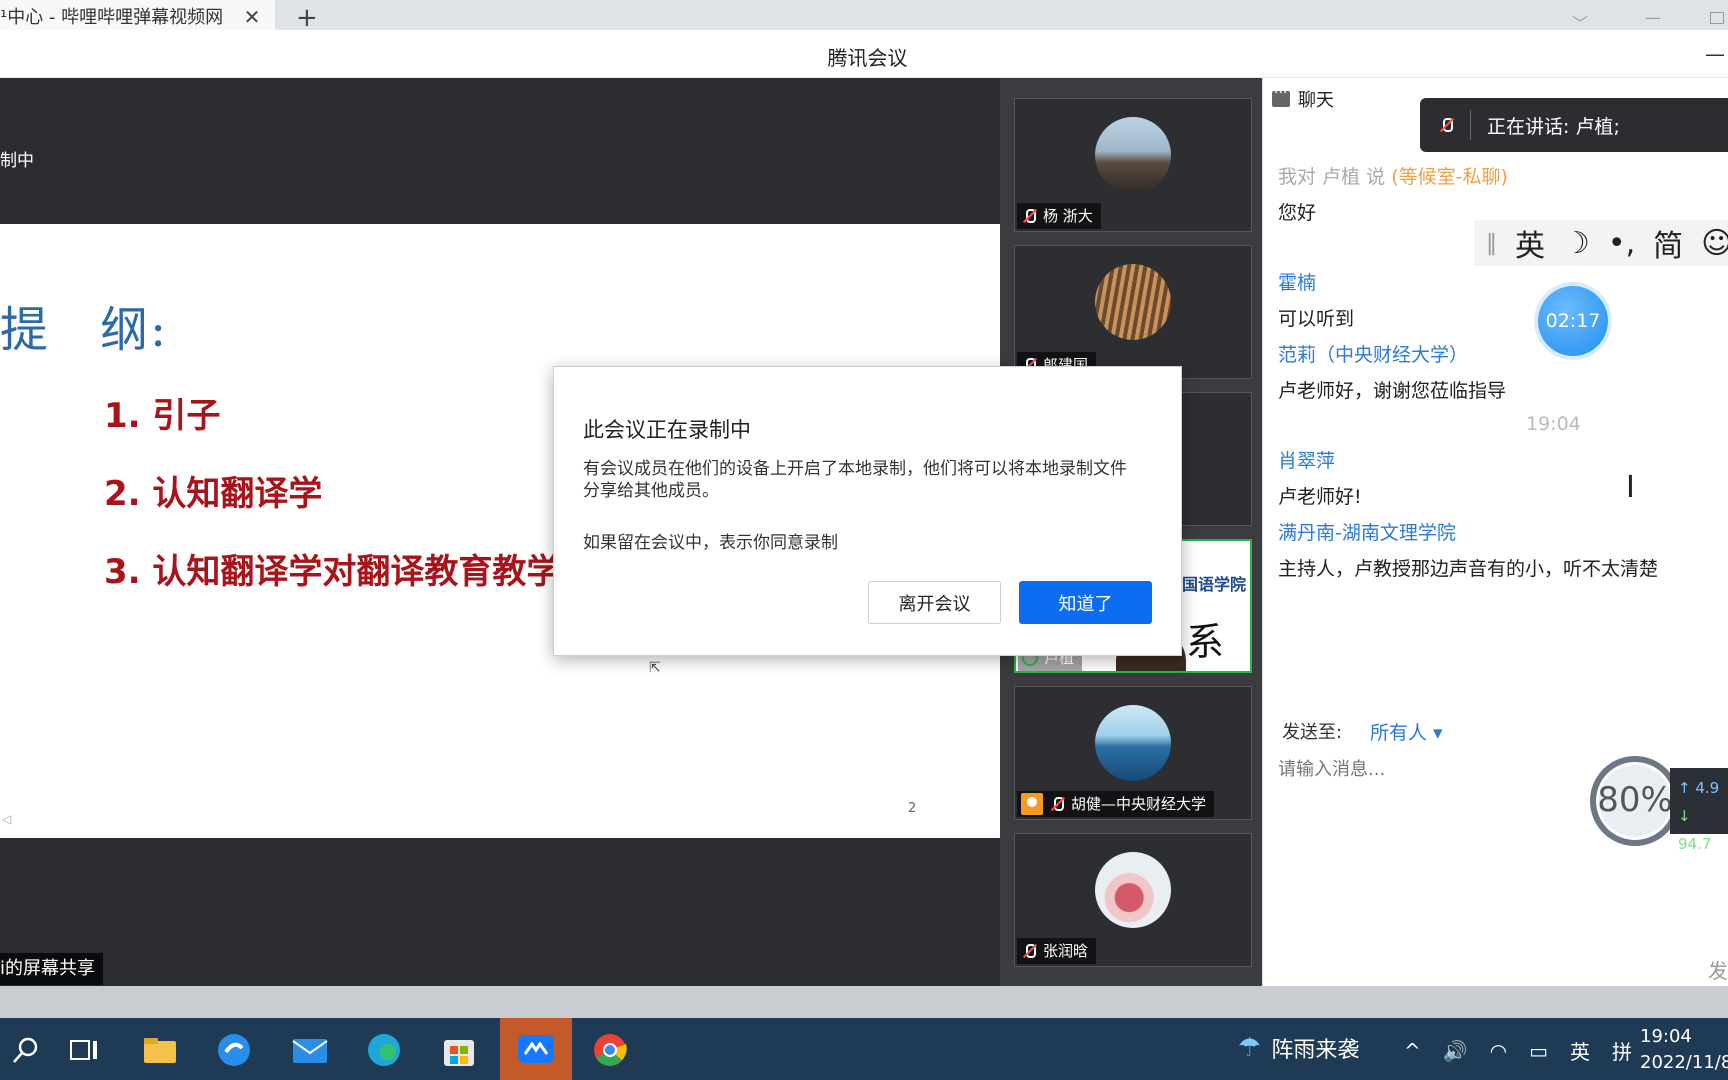 The width and height of the screenshot is (1728, 1080). I want to click on file-explorer-icon, so click(160, 1050).